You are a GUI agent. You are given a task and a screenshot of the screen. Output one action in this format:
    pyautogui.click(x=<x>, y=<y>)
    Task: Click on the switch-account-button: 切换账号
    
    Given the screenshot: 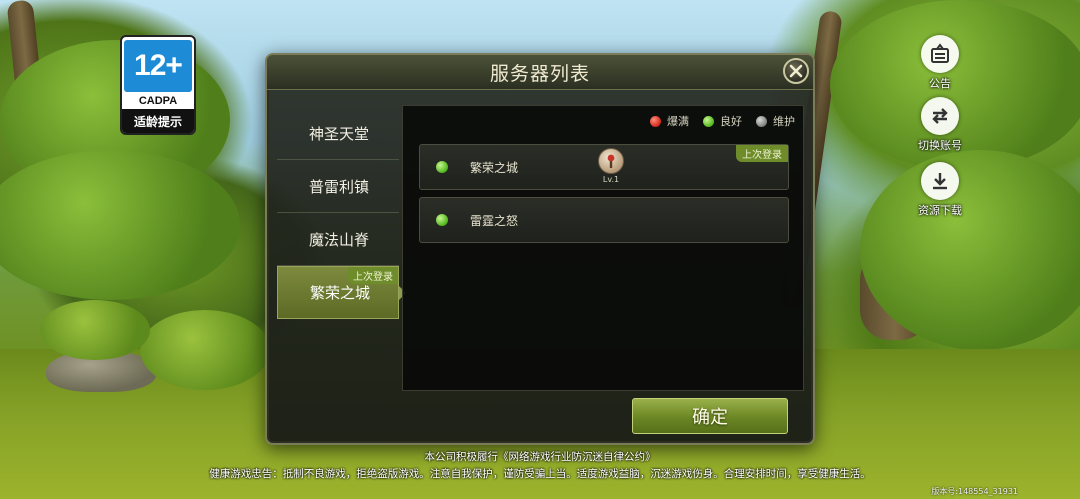 What is the action you would take?
    pyautogui.click(x=940, y=125)
    